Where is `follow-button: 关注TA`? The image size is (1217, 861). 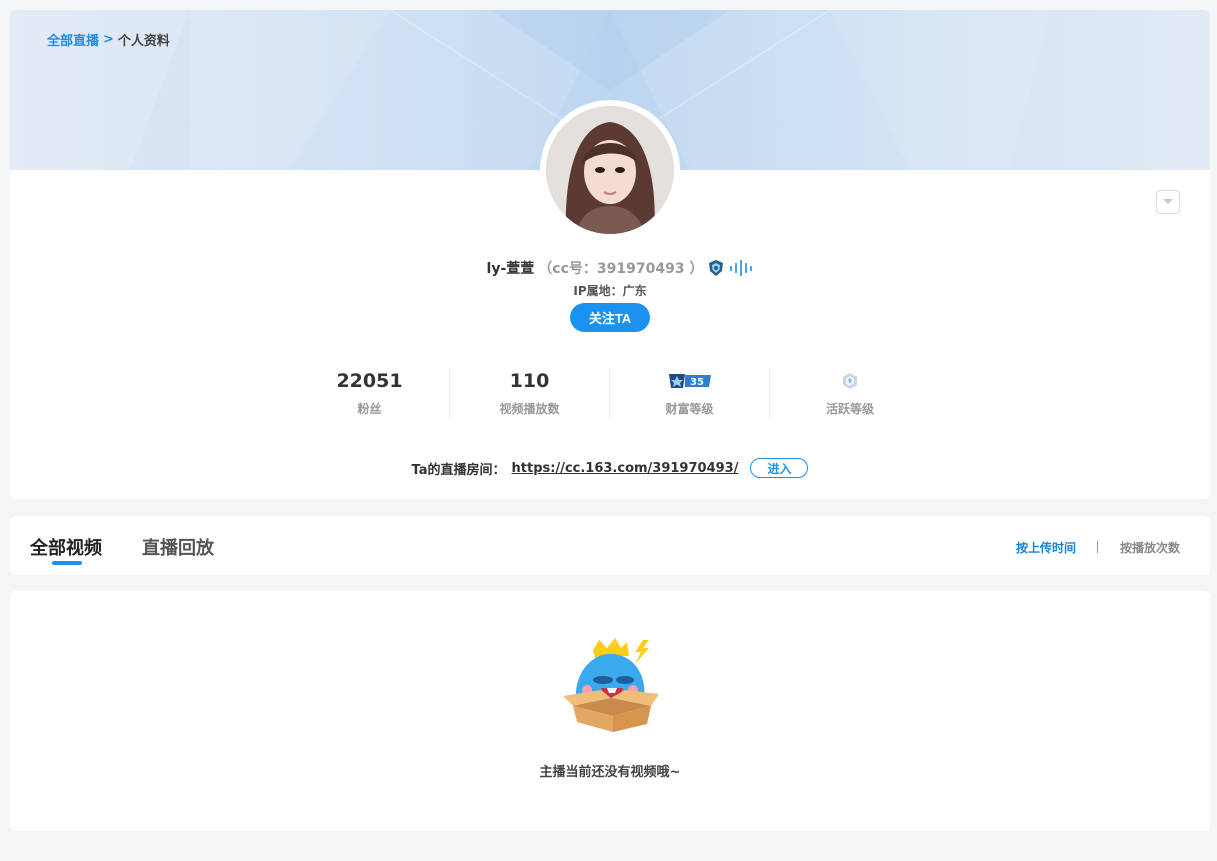
follow-button: 关注TA is located at coordinates (610, 317).